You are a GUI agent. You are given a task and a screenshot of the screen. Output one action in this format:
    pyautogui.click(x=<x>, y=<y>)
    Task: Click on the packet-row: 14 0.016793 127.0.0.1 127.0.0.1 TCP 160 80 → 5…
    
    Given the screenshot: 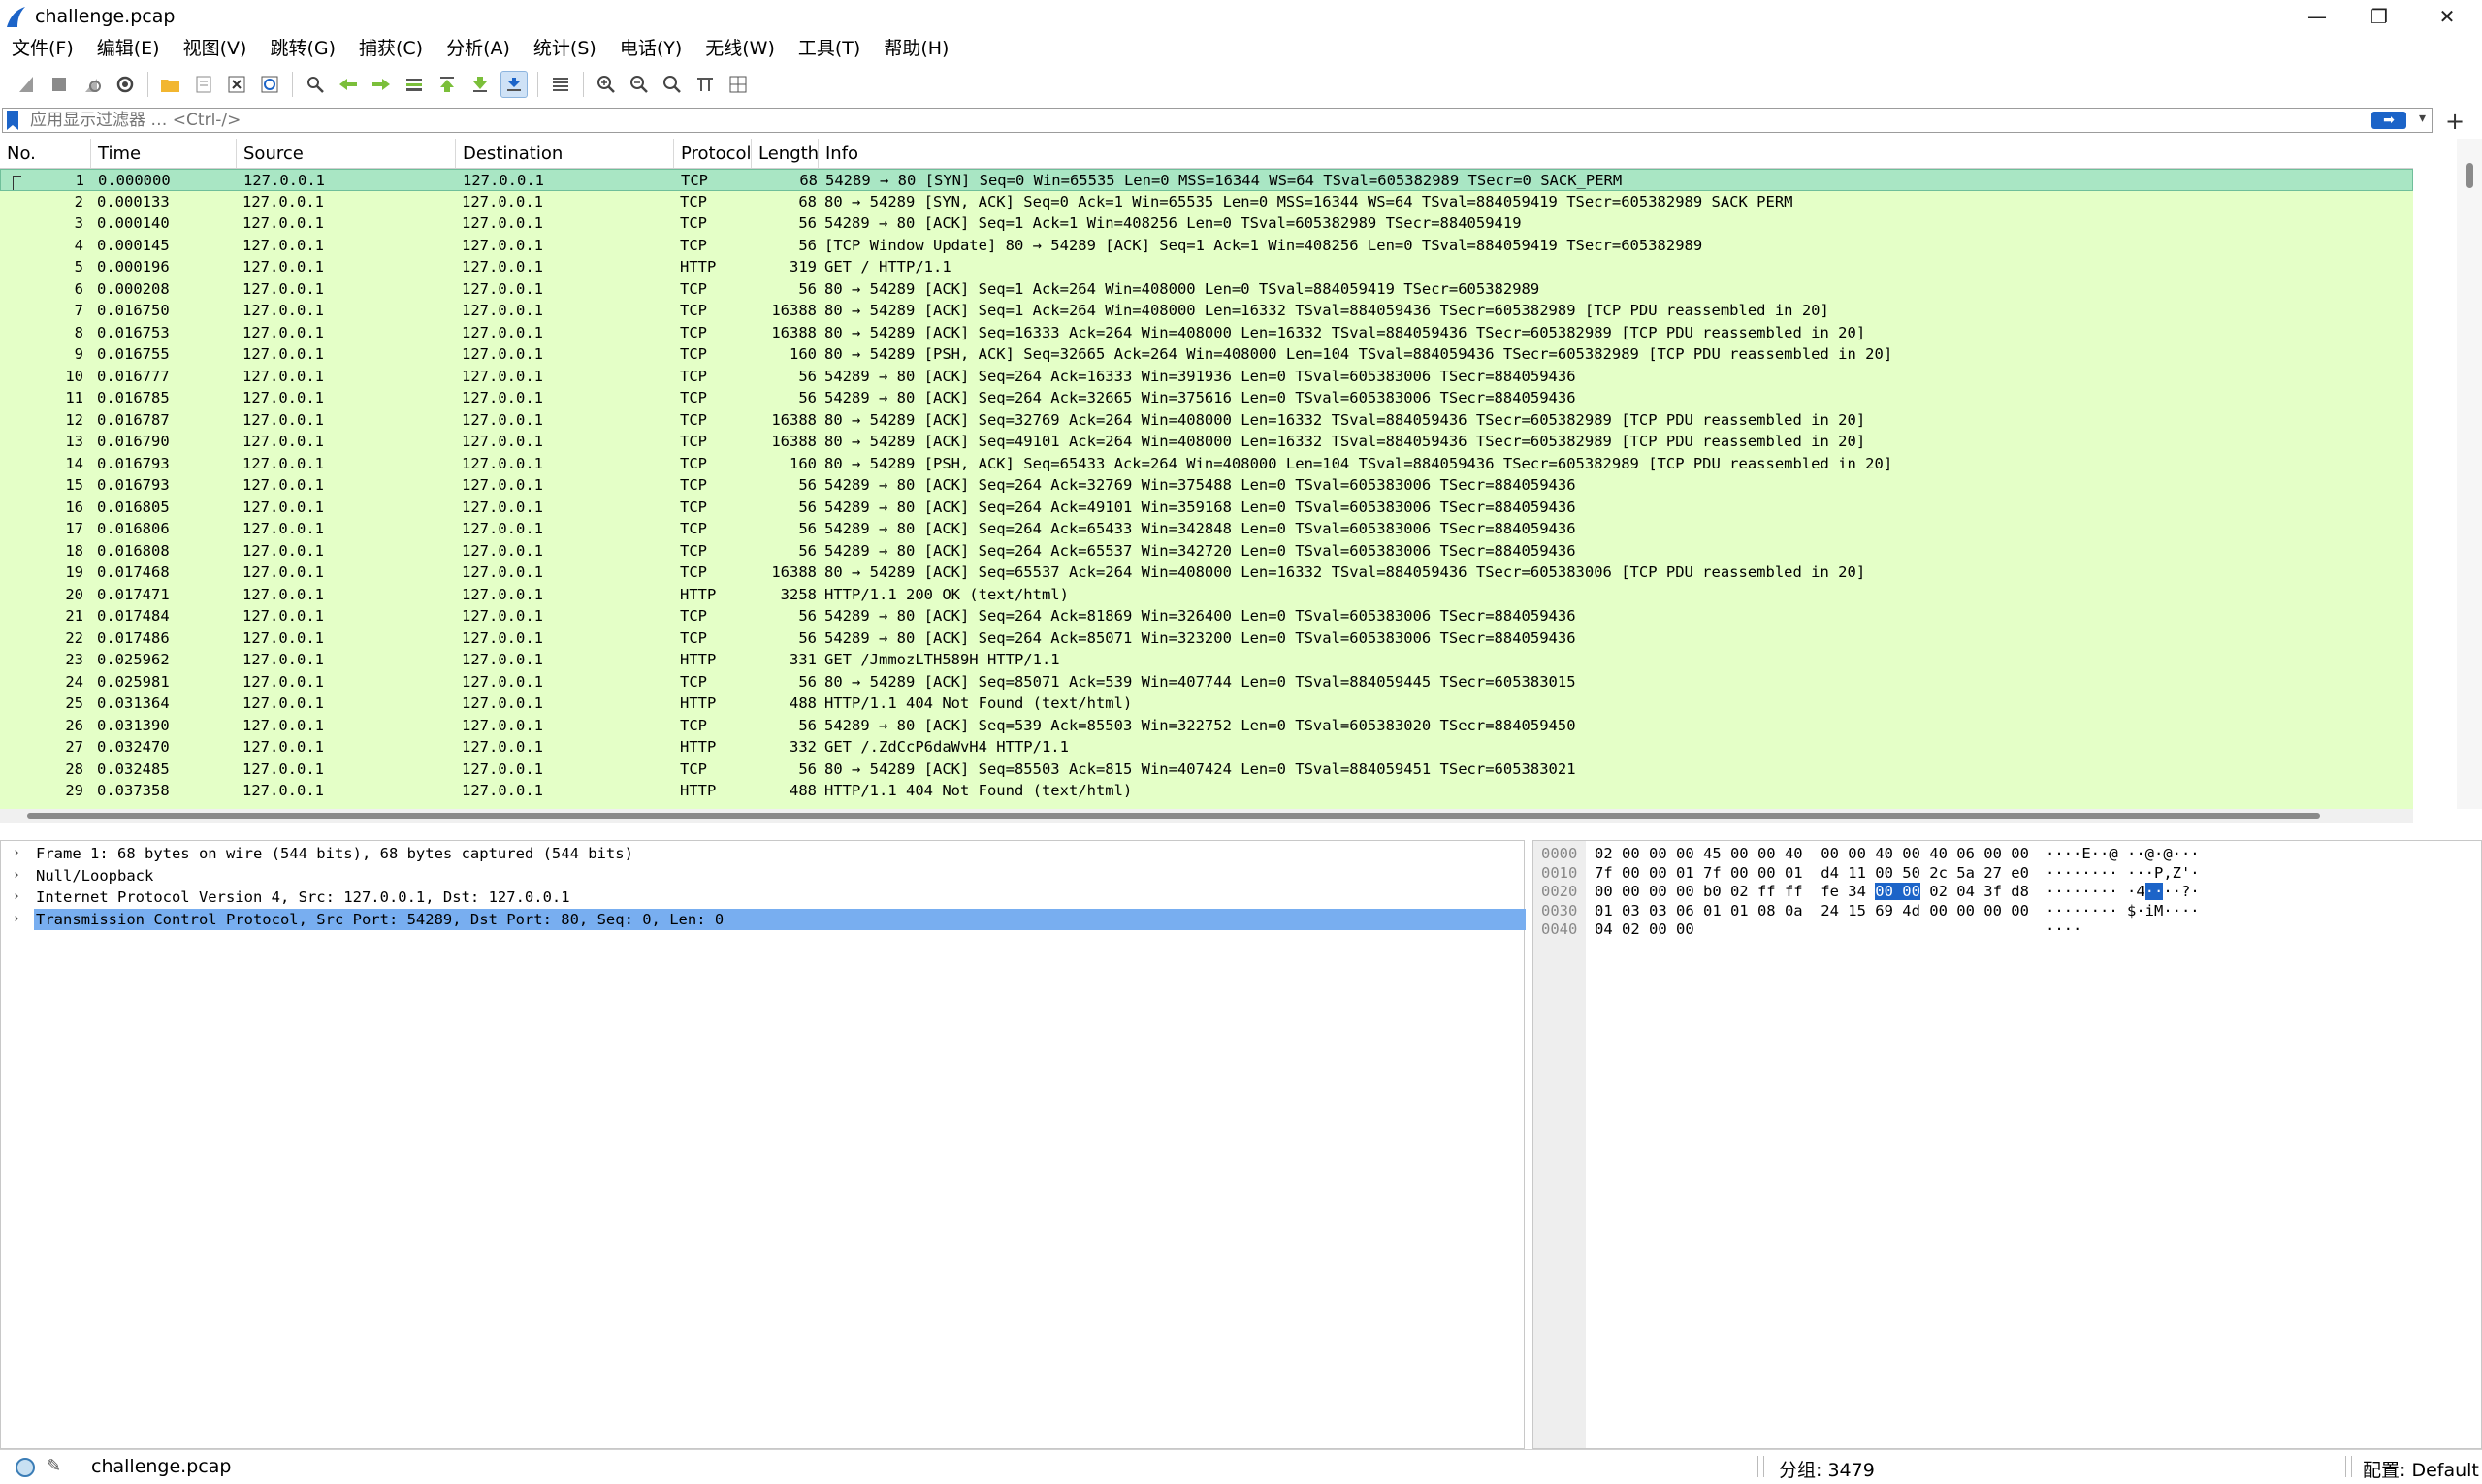 What is the action you would take?
    pyautogui.click(x=1206, y=463)
    